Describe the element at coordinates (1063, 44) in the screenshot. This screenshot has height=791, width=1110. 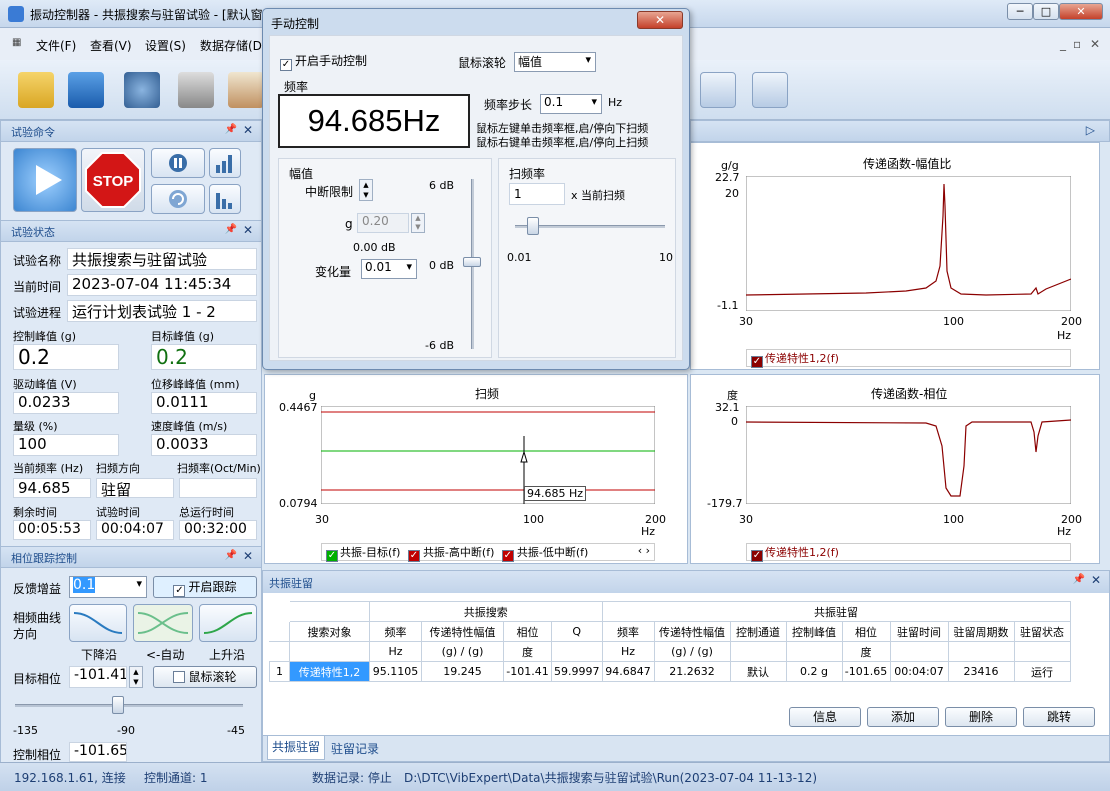
I see `mdi-minimize-icon: _` at that location.